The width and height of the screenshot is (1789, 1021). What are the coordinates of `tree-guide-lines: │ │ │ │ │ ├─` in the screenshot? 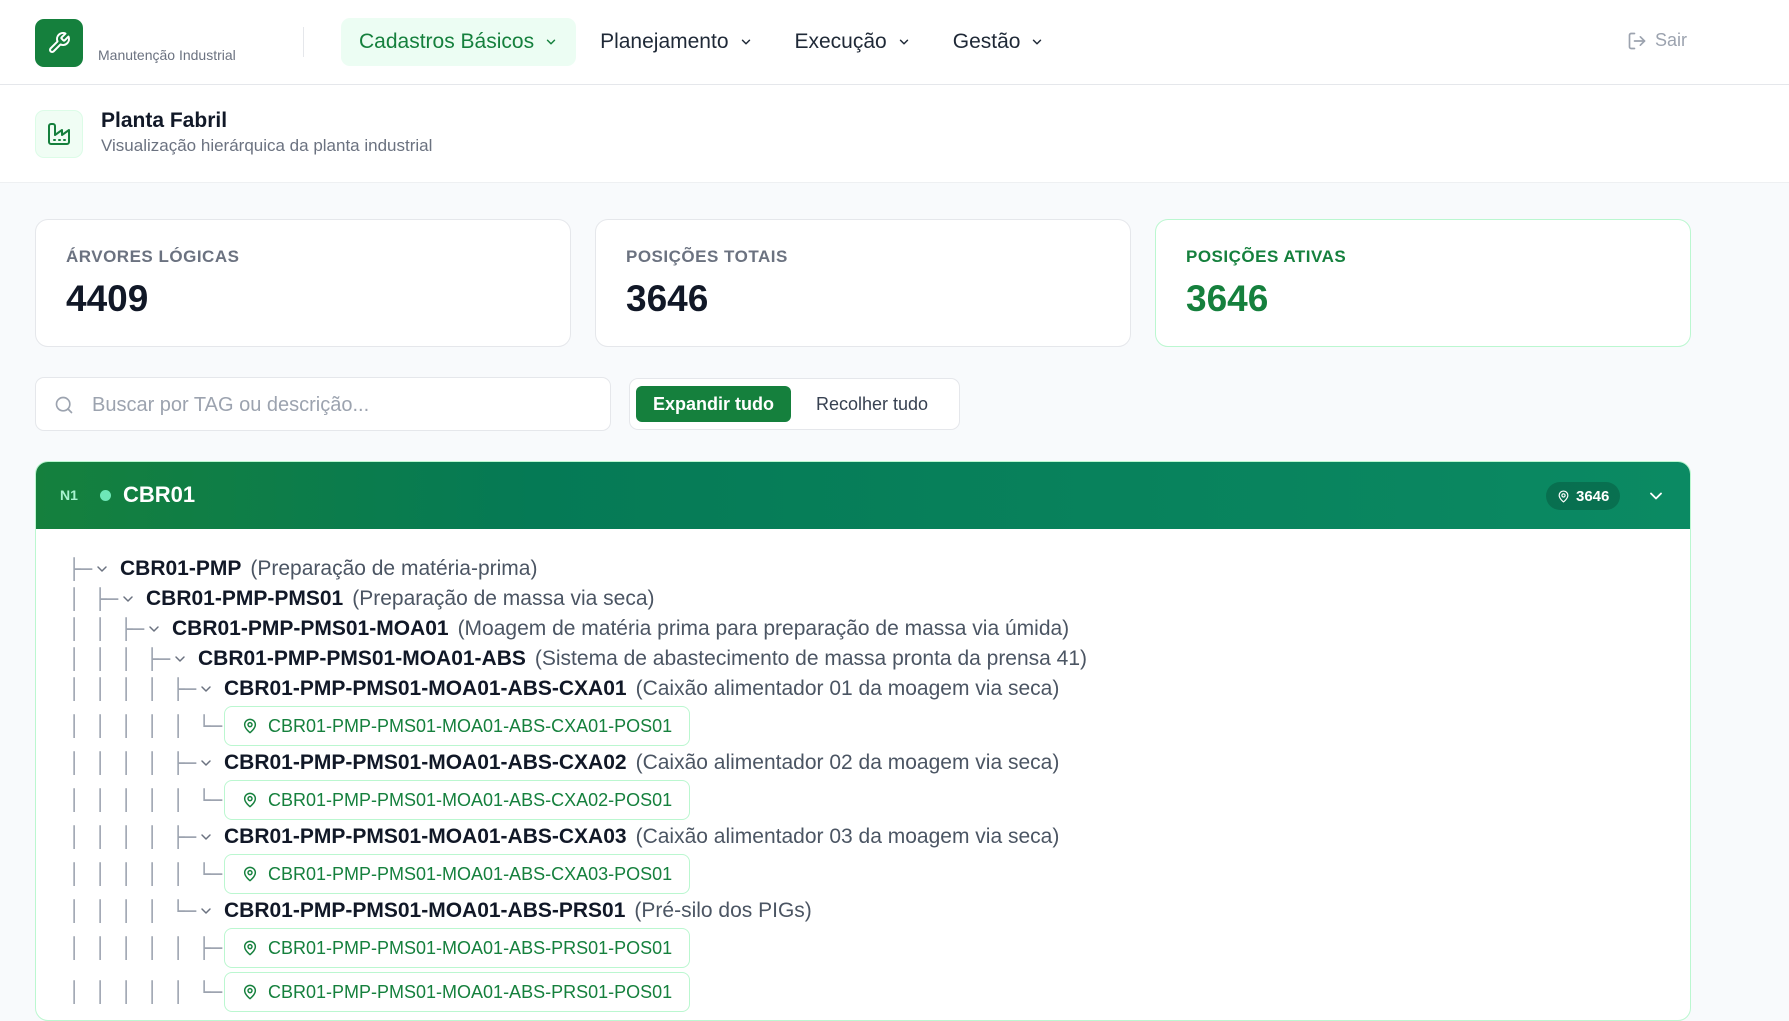 It's located at (145, 948).